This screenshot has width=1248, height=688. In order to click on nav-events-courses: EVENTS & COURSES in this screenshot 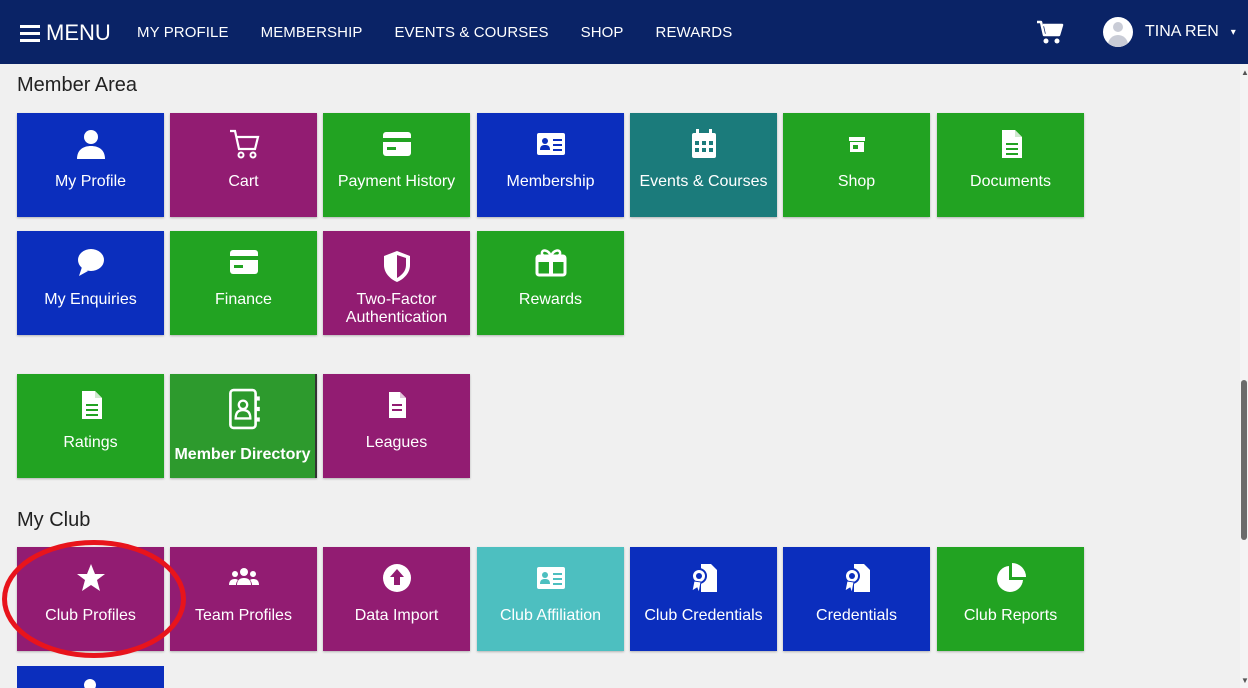, I will do `click(471, 32)`.